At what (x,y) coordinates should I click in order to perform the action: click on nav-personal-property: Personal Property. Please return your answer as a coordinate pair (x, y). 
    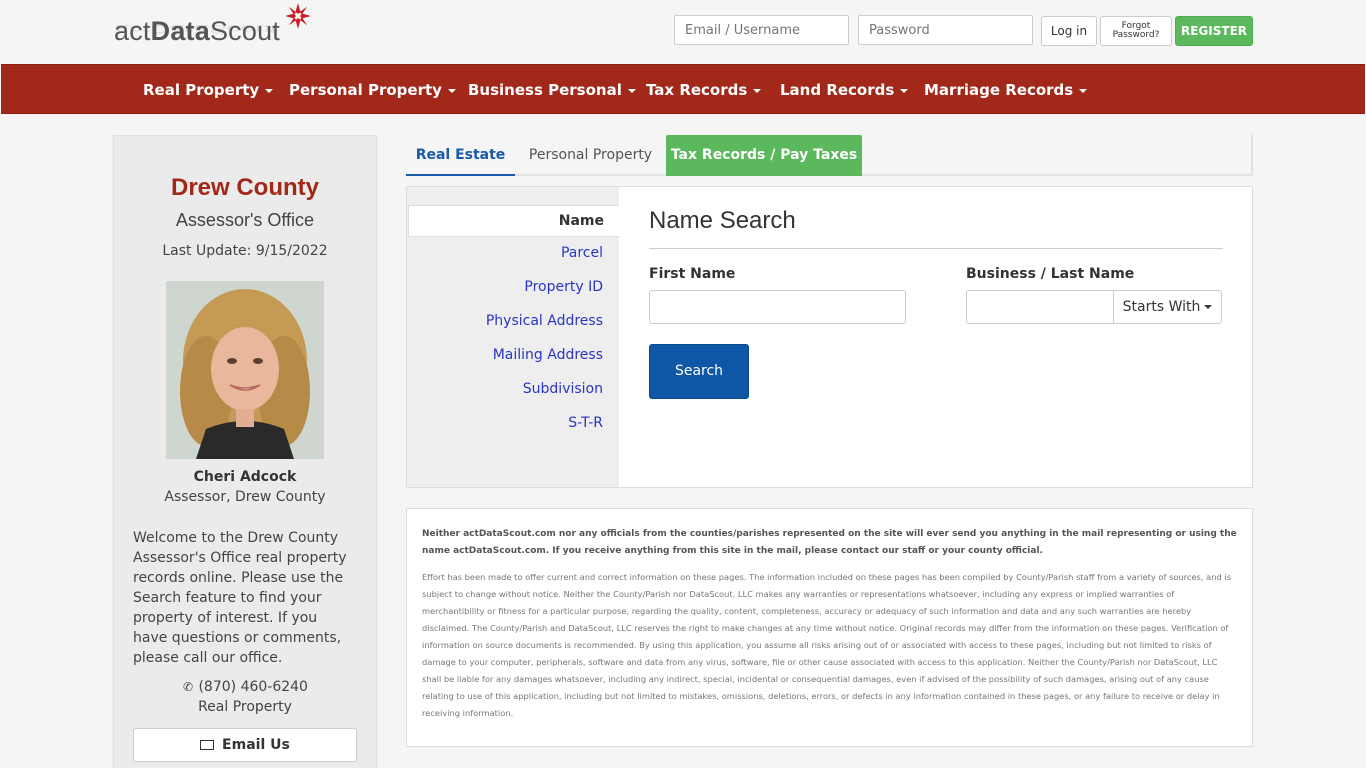
    Looking at the image, I should click on (372, 90).